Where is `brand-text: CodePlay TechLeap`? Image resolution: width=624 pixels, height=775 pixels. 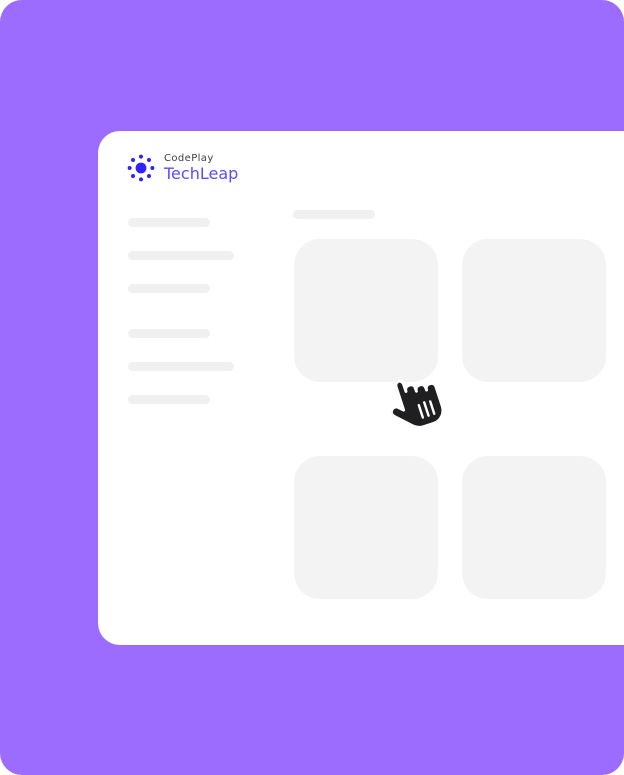 brand-text: CodePlay TechLeap is located at coordinates (201, 168).